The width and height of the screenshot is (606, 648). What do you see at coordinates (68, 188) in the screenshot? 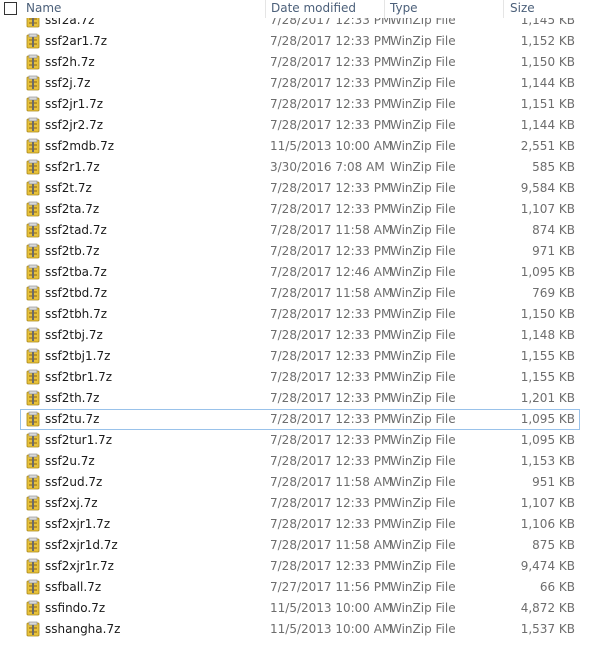
I see `file-name: ssf2t.7z` at bounding box center [68, 188].